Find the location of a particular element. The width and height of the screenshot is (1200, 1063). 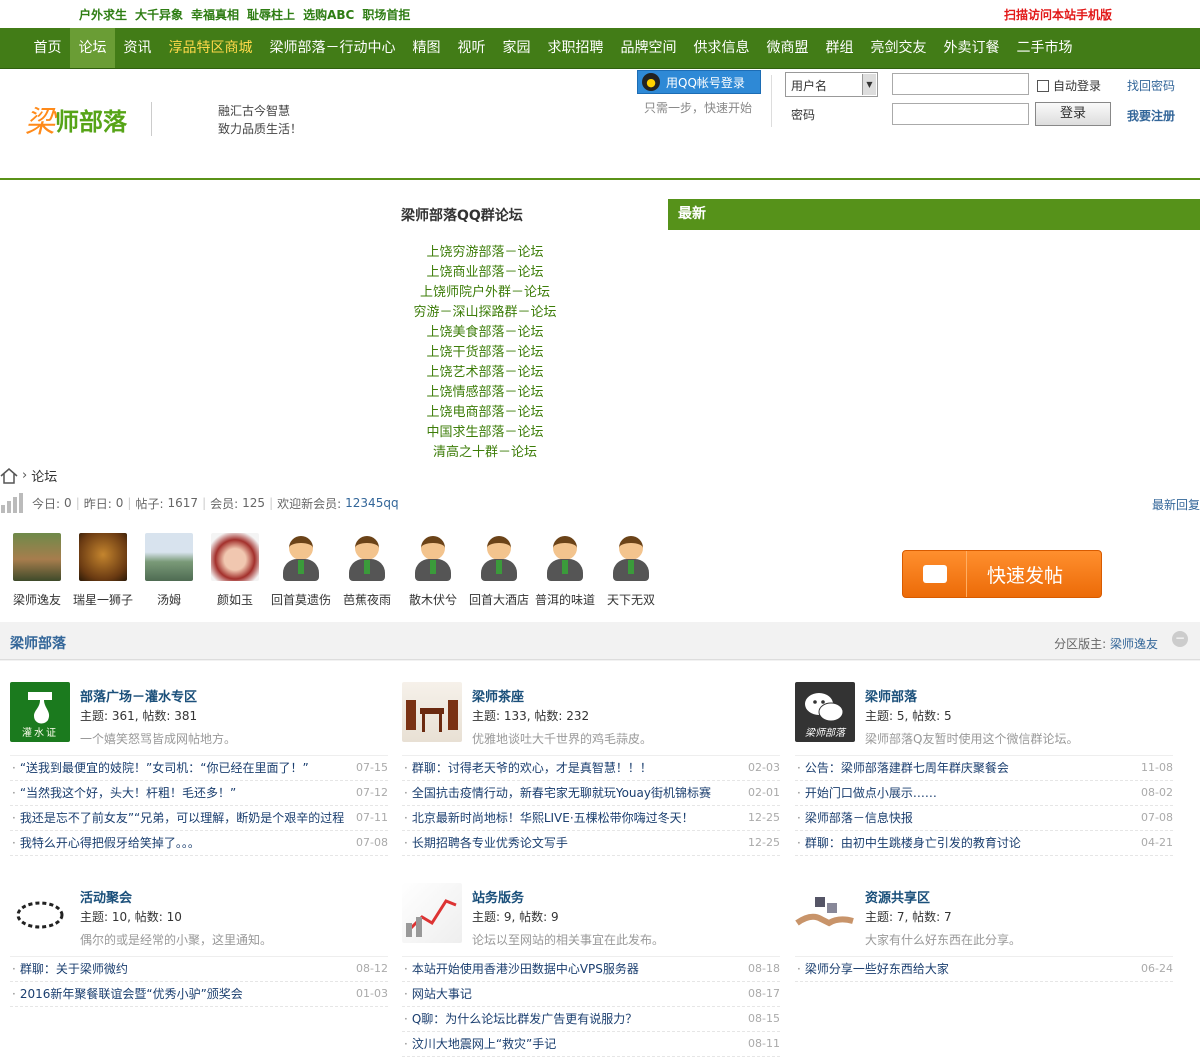

nav-item: 求职招聘 is located at coordinates (575, 48).